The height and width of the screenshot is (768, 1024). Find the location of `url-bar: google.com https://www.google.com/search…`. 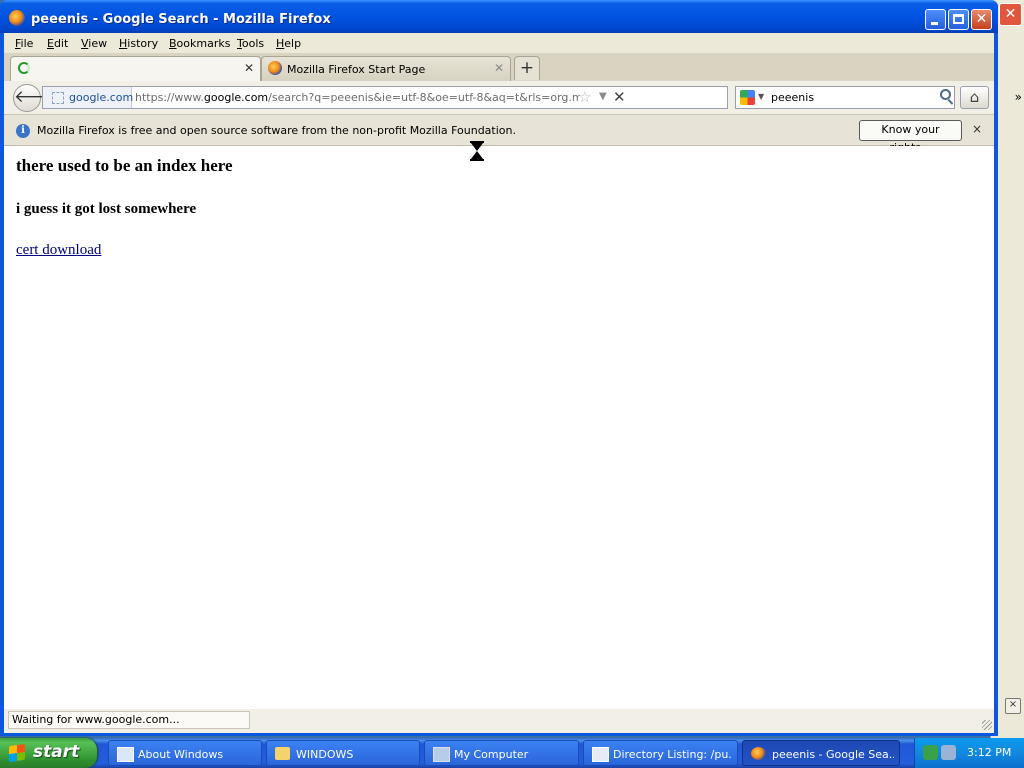

url-bar: google.com https://www.google.com/search… is located at coordinates (385, 97).